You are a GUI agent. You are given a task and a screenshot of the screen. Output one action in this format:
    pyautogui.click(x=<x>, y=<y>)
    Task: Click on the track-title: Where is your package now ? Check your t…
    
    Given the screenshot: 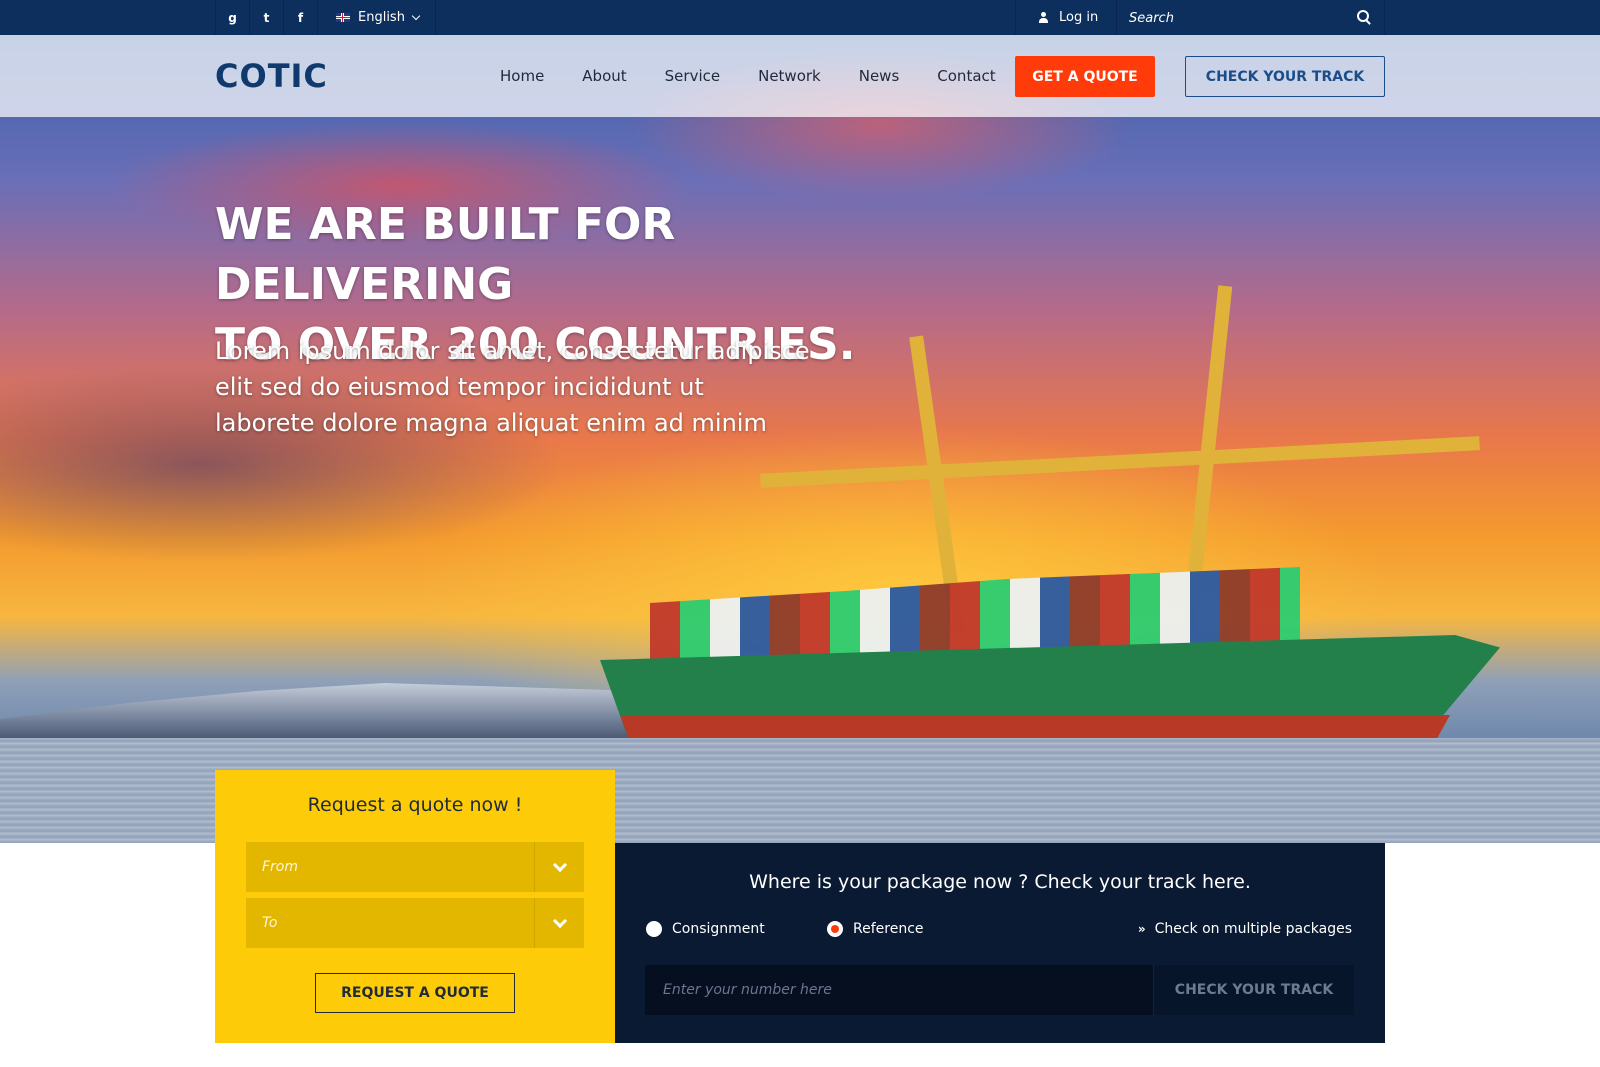 What is the action you would take?
    pyautogui.click(x=1000, y=882)
    